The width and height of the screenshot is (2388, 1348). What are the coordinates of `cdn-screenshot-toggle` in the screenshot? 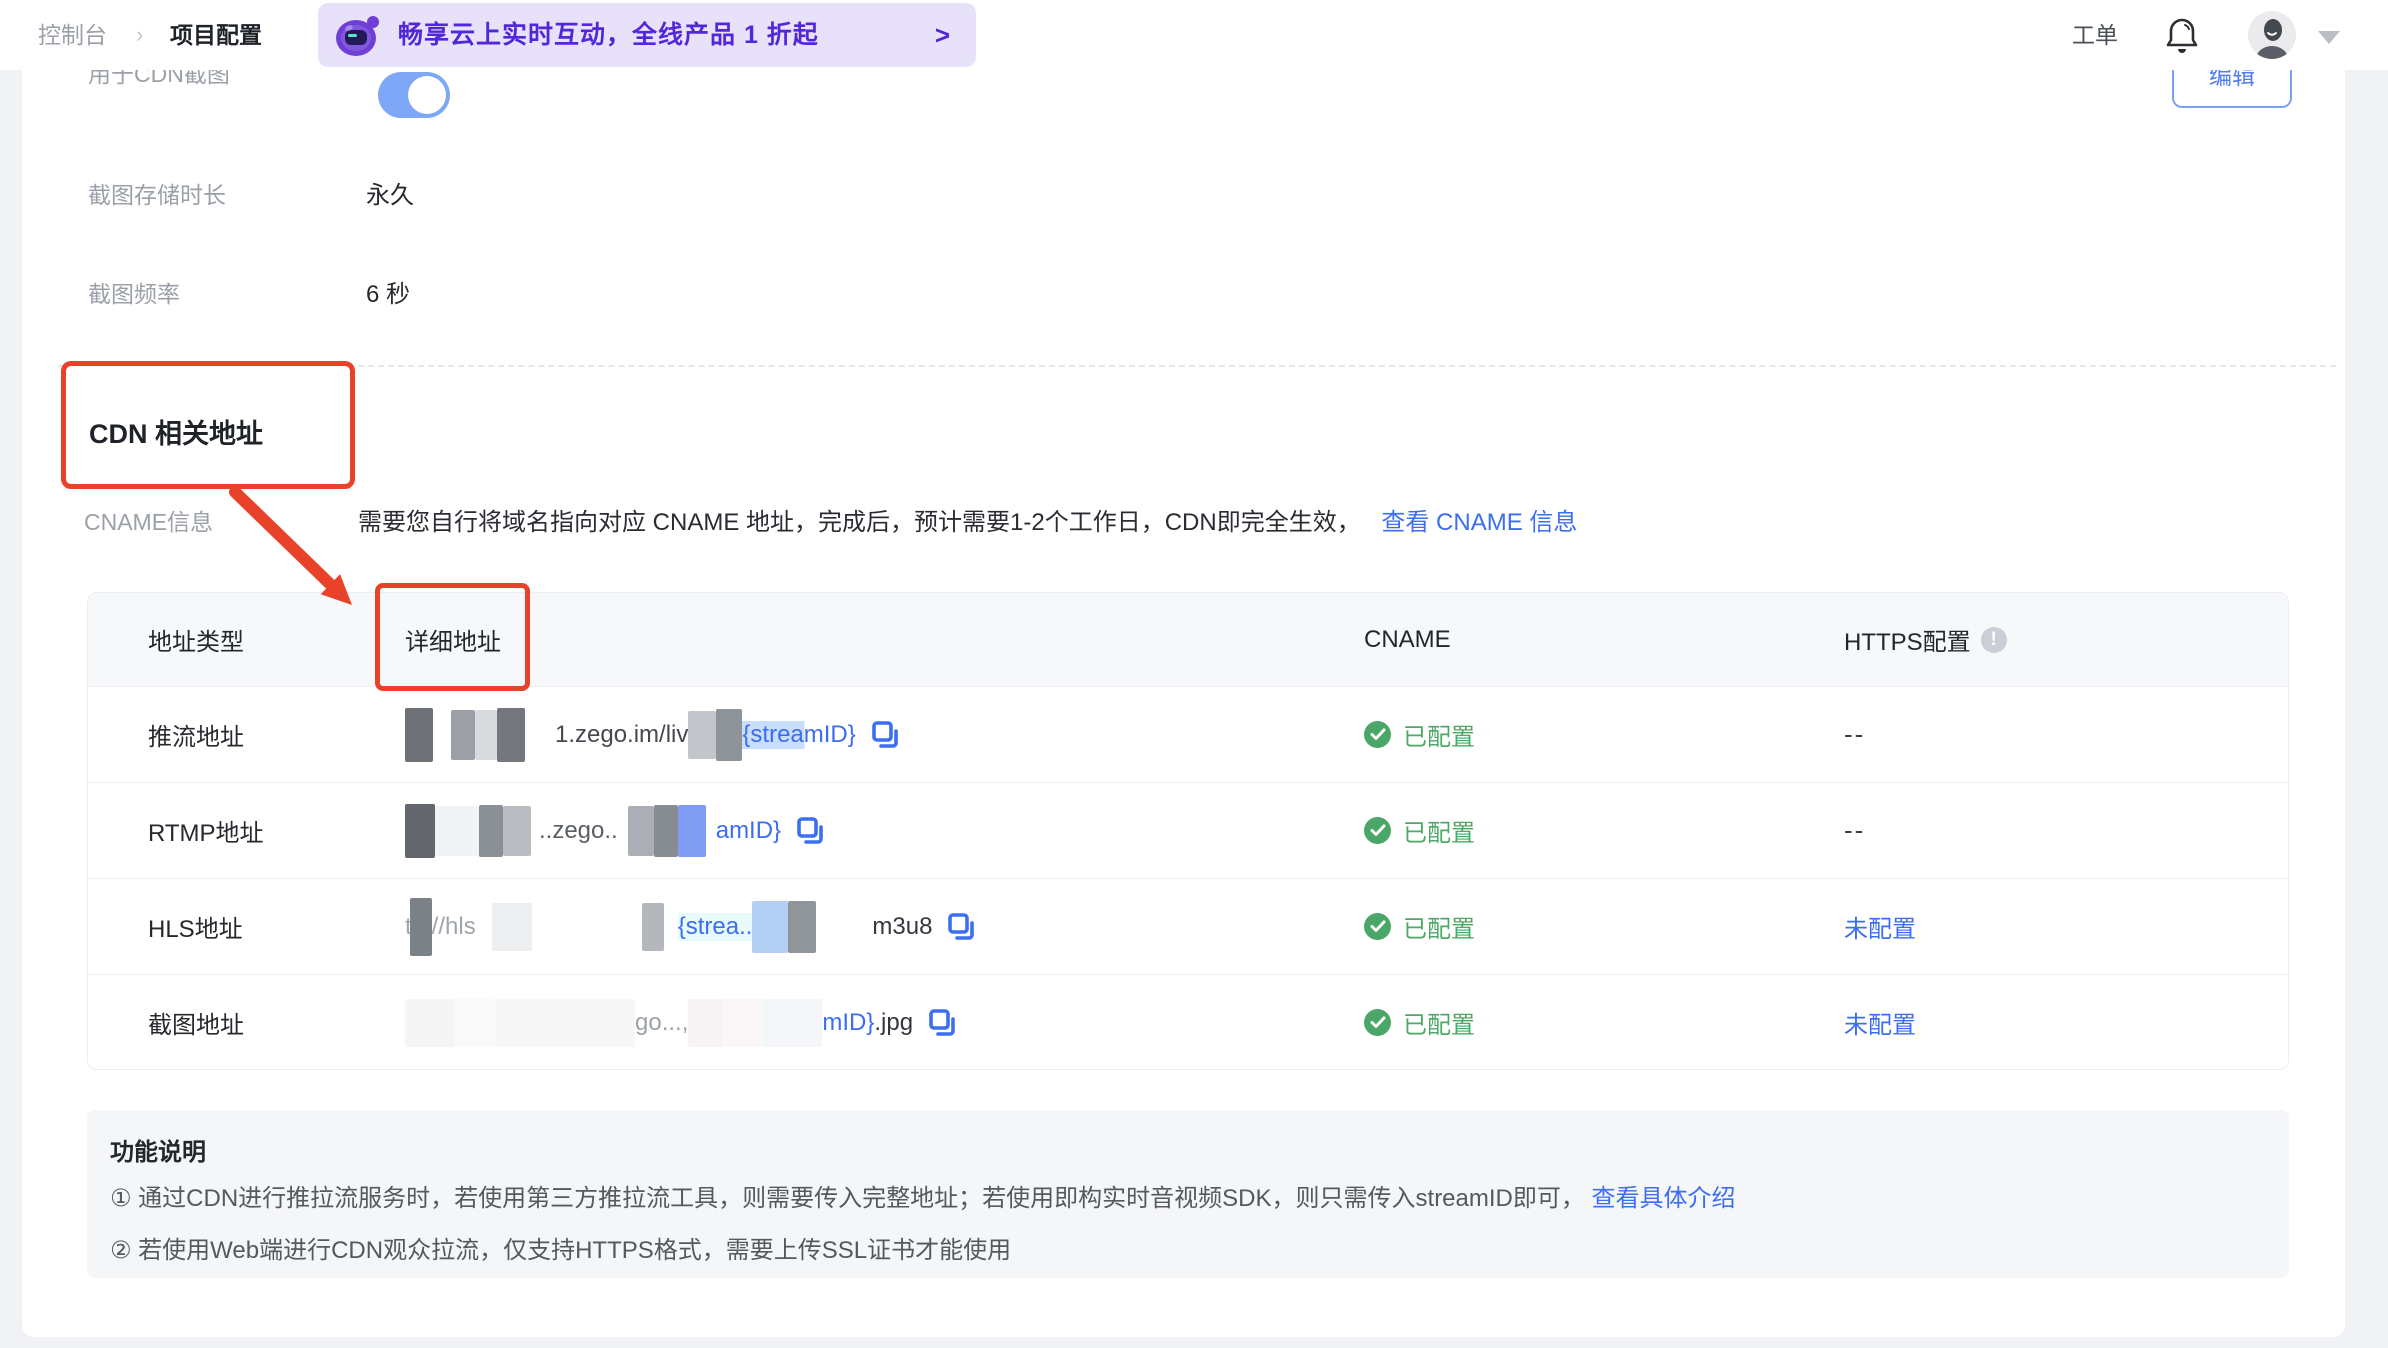 It's located at (414, 95).